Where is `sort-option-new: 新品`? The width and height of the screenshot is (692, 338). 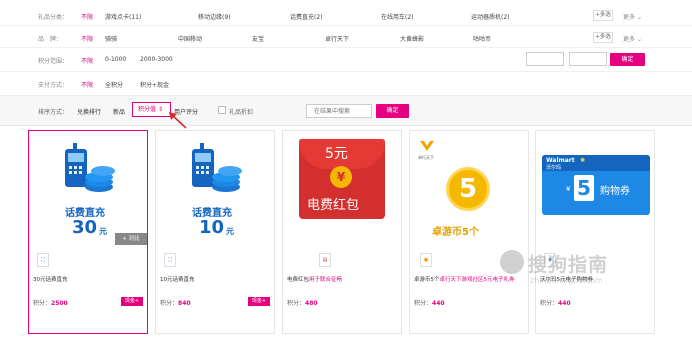
sort-option-new: 新品 is located at coordinates (119, 111).